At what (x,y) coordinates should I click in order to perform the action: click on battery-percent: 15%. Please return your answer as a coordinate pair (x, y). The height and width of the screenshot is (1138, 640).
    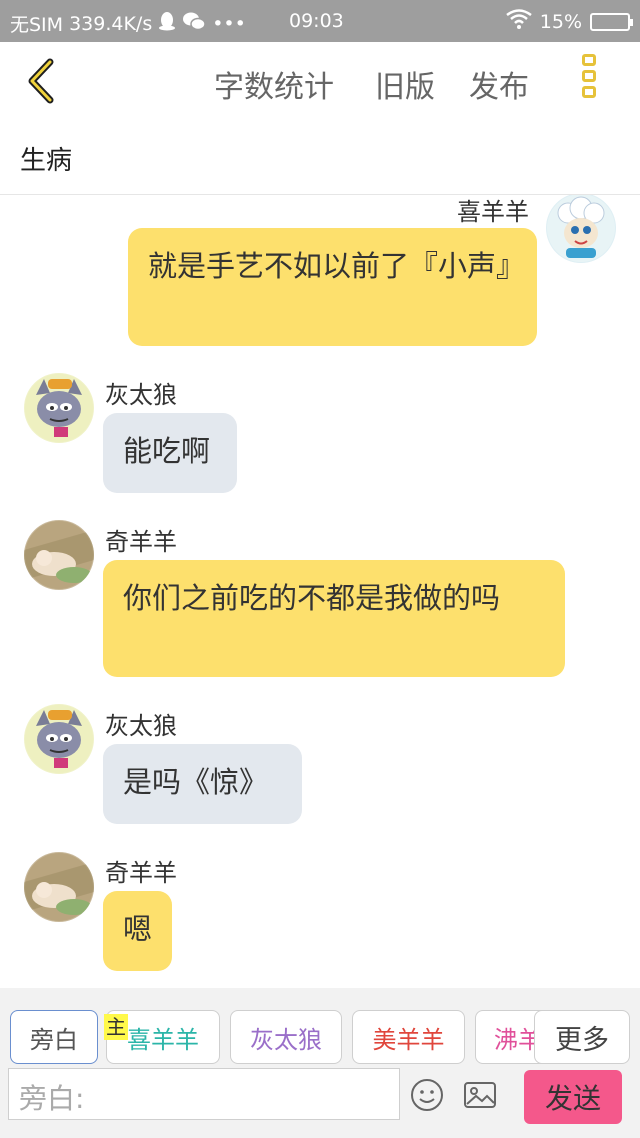
    Looking at the image, I should click on (560, 21).